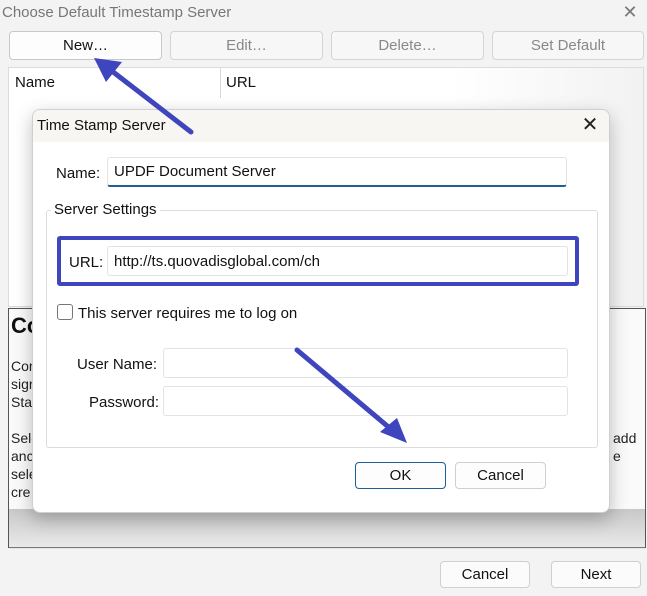 Image resolution: width=647 pixels, height=596 pixels. I want to click on login-checkbox, so click(65, 312).